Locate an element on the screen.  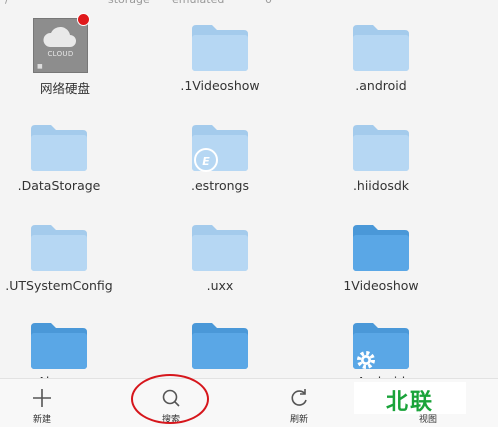
new-label: 新建 is located at coordinates (41, 420).